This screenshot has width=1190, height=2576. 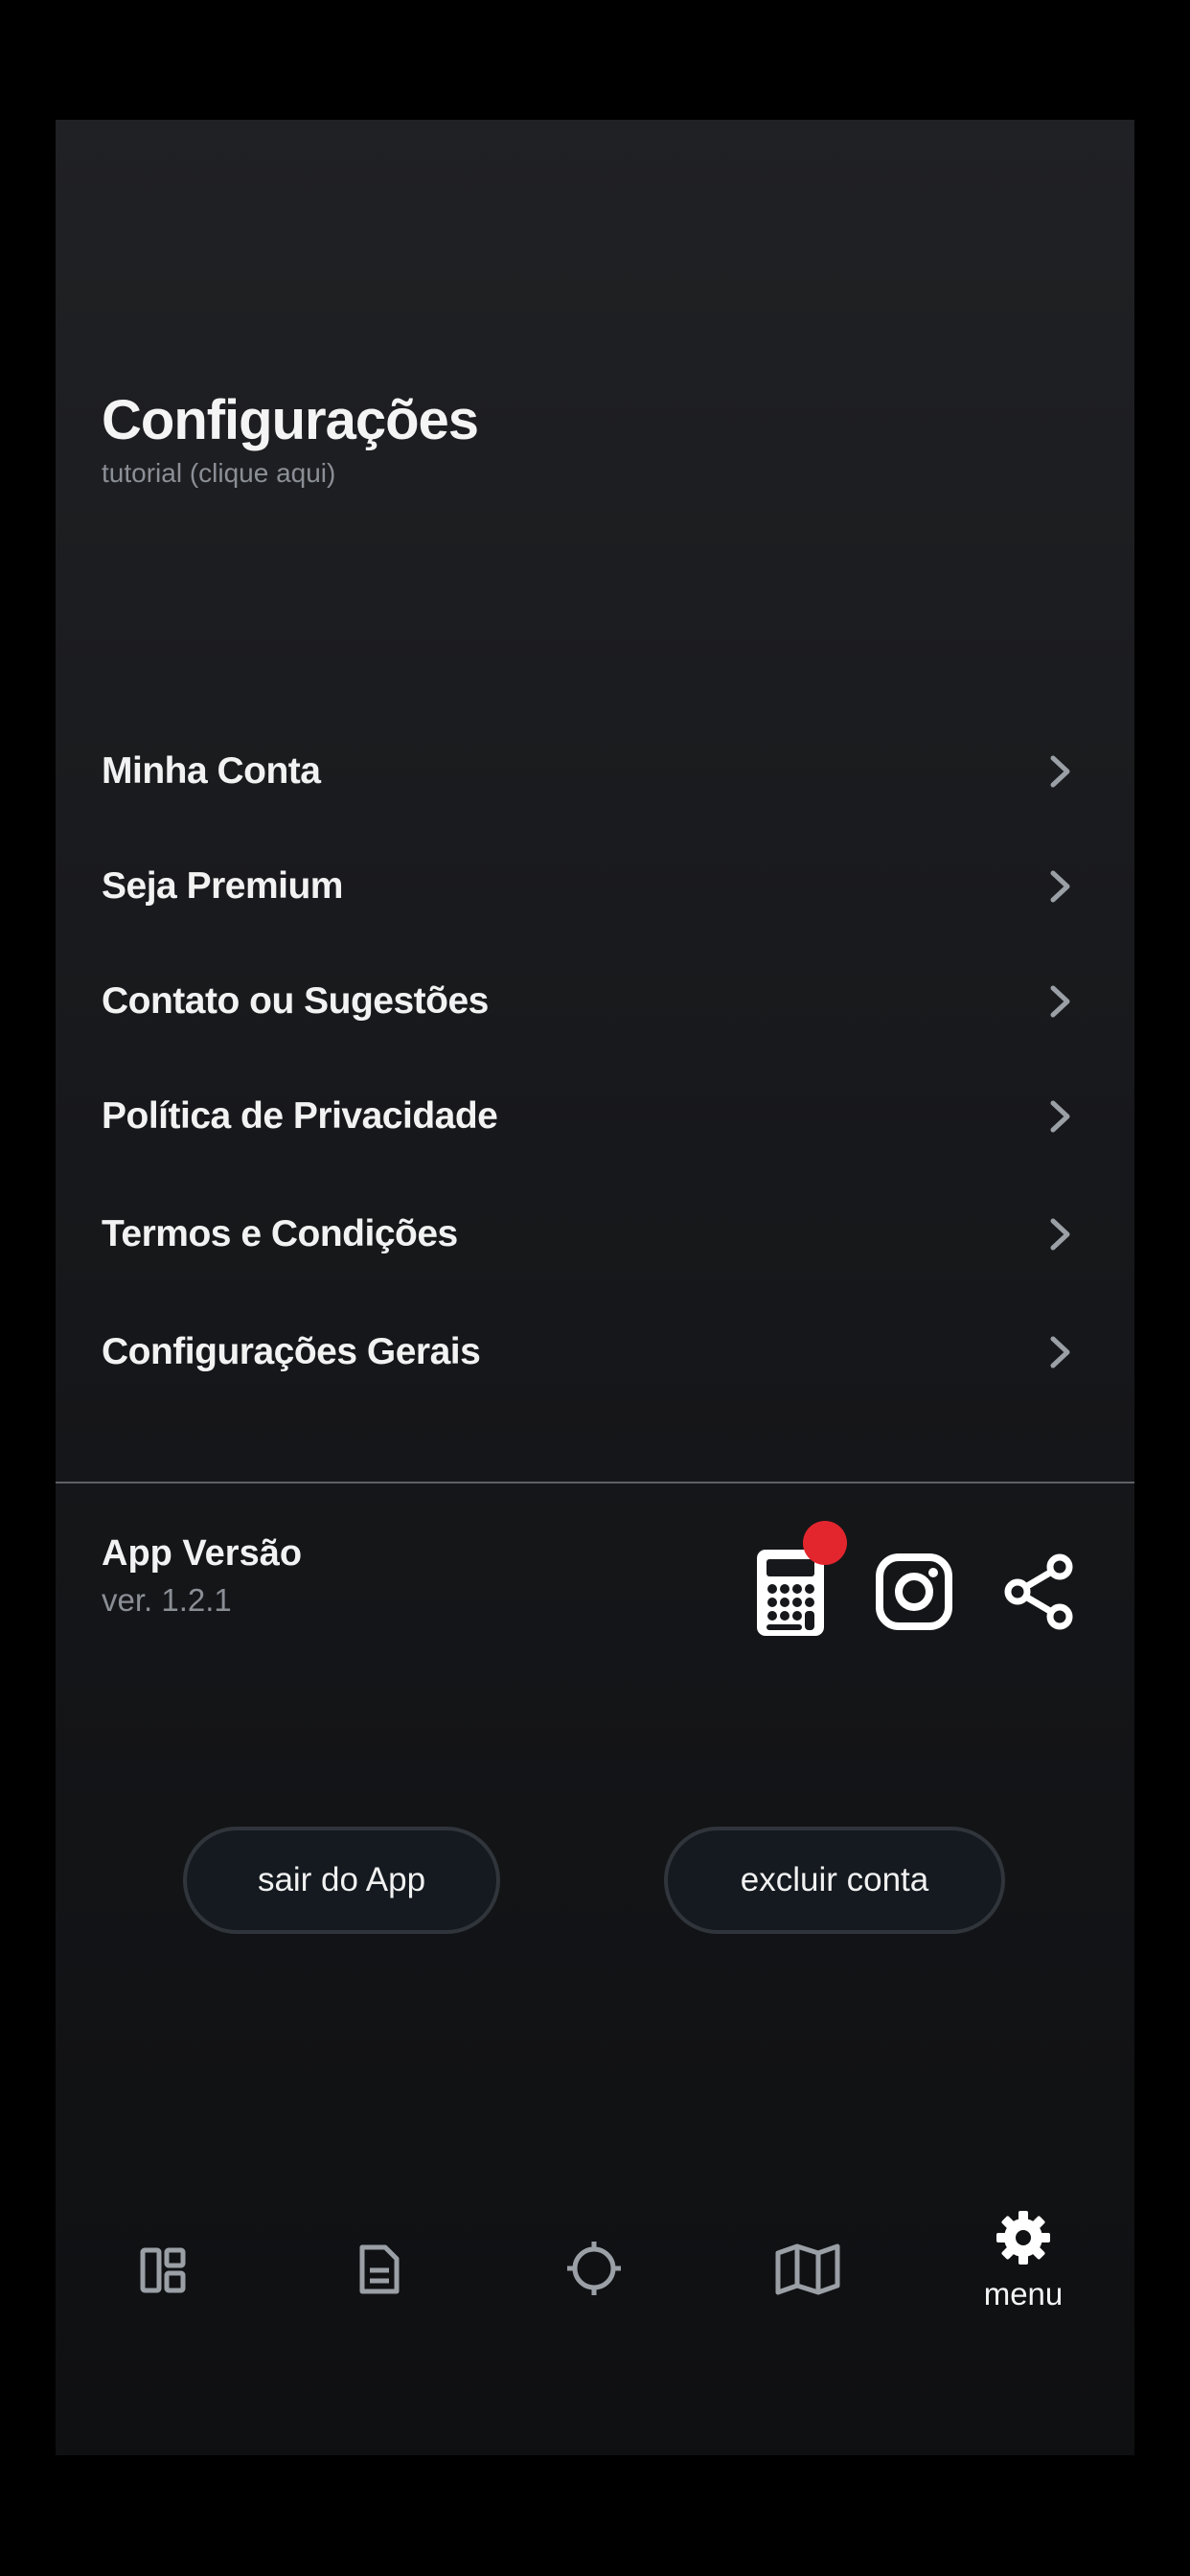 I want to click on notification-badge, so click(x=825, y=1543).